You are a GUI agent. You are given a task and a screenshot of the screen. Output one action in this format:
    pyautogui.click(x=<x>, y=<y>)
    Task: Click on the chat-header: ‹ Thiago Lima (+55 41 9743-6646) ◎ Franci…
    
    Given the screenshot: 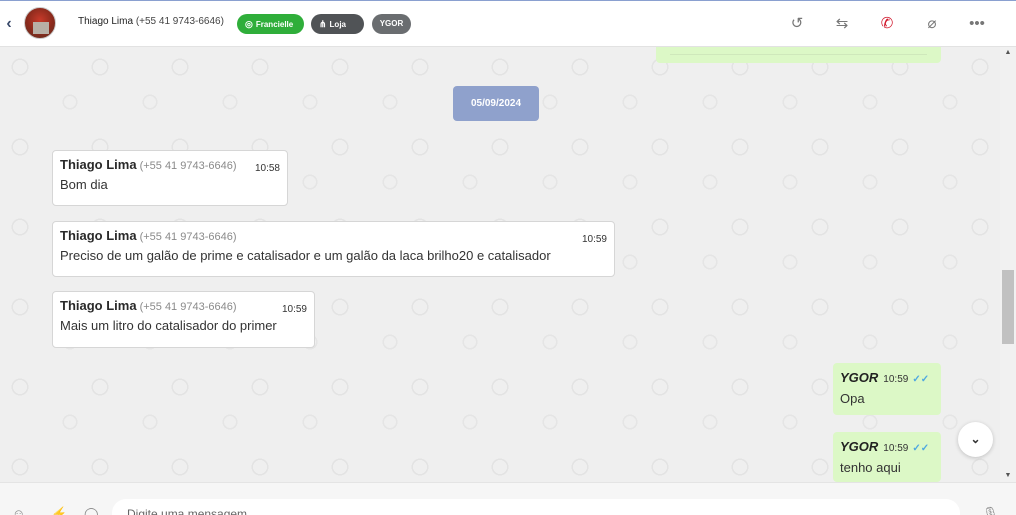 What is the action you would take?
    pyautogui.click(x=508, y=23)
    